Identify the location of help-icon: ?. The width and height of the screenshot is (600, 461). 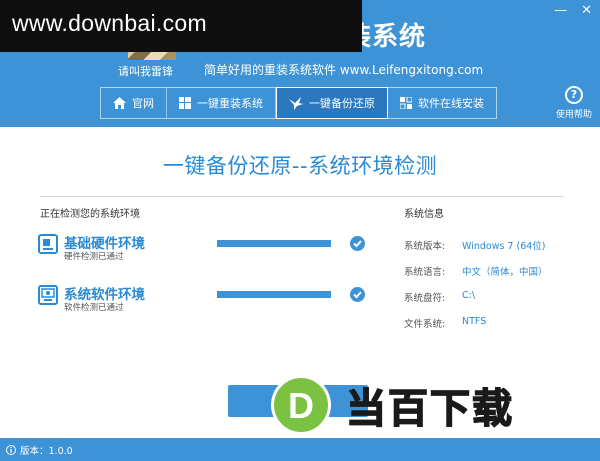
(574, 95).